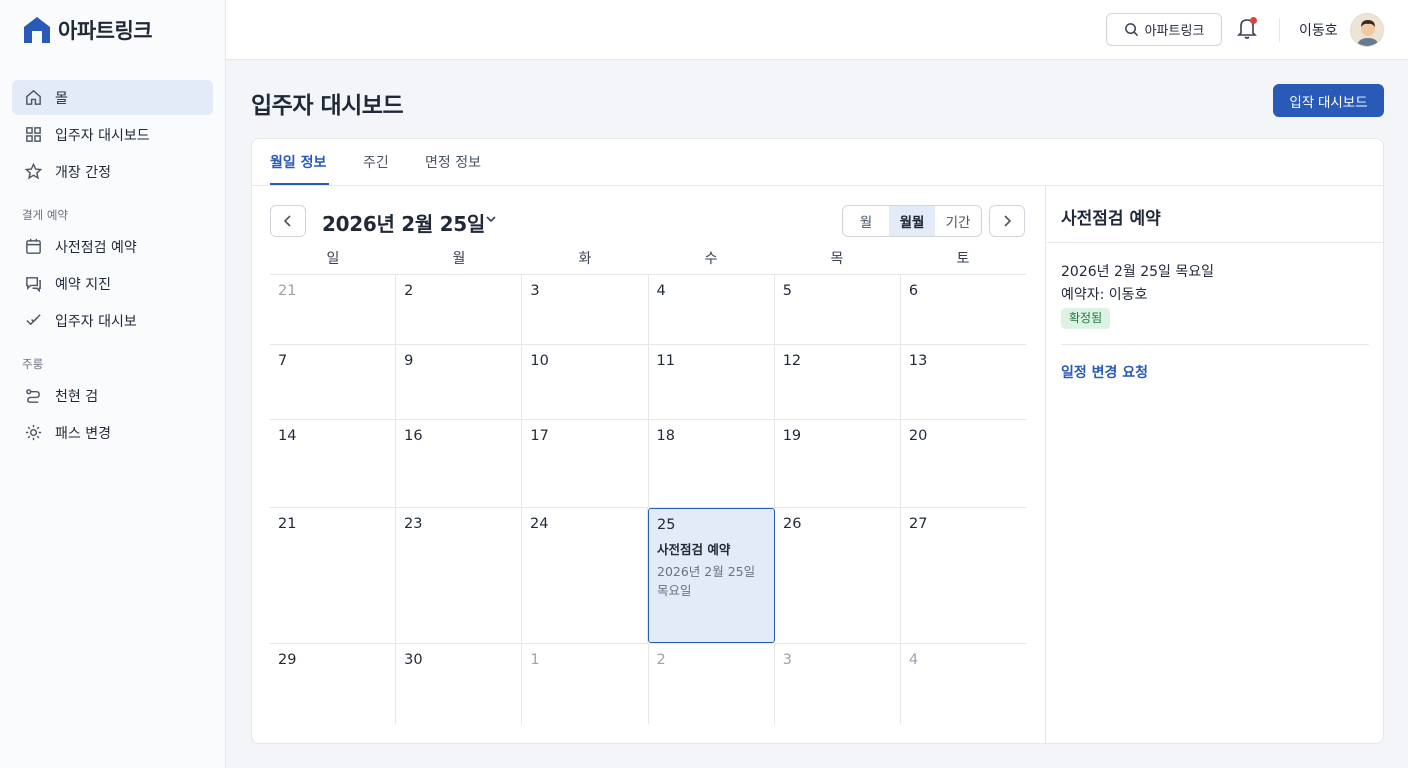 The width and height of the screenshot is (1408, 768). I want to click on sidebar-item-label: 몰, so click(61, 98).